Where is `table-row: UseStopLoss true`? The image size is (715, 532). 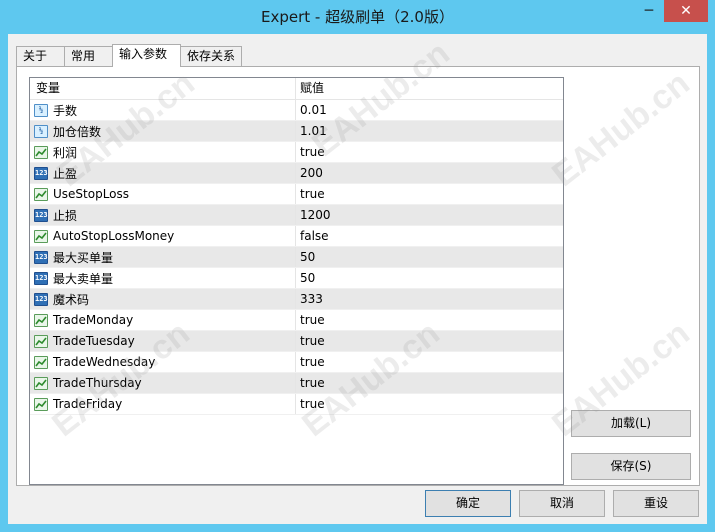 table-row: UseStopLoss true is located at coordinates (296, 194).